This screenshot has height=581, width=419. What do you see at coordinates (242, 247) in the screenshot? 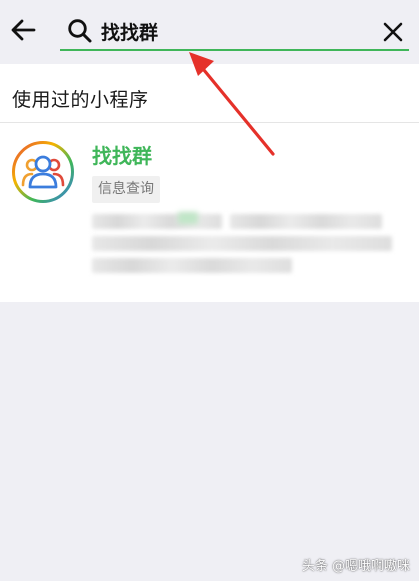
I see `blurred-description` at bounding box center [242, 247].